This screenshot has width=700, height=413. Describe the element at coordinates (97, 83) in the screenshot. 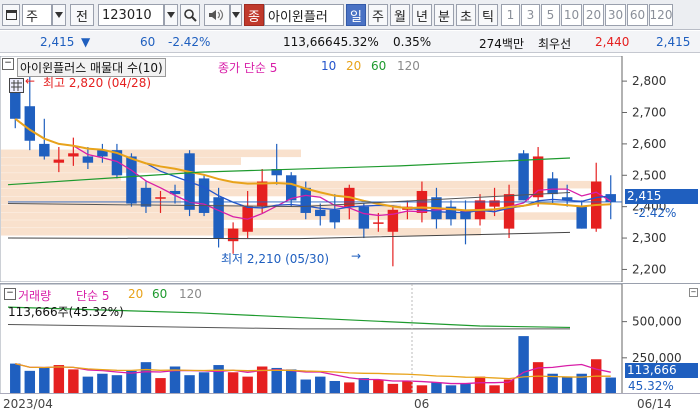

I see `high-label: 최고 2,820 (04/28)` at that location.